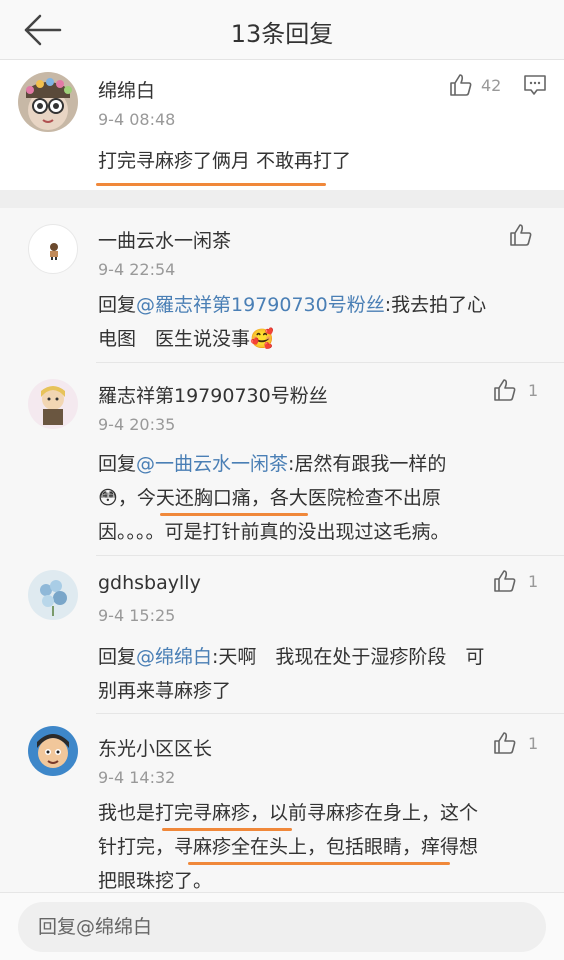 Image resolution: width=564 pixels, height=960 pixels. I want to click on reply-text-line: :天啊 我现在处于湿疹阶段 可, so click(348, 657).